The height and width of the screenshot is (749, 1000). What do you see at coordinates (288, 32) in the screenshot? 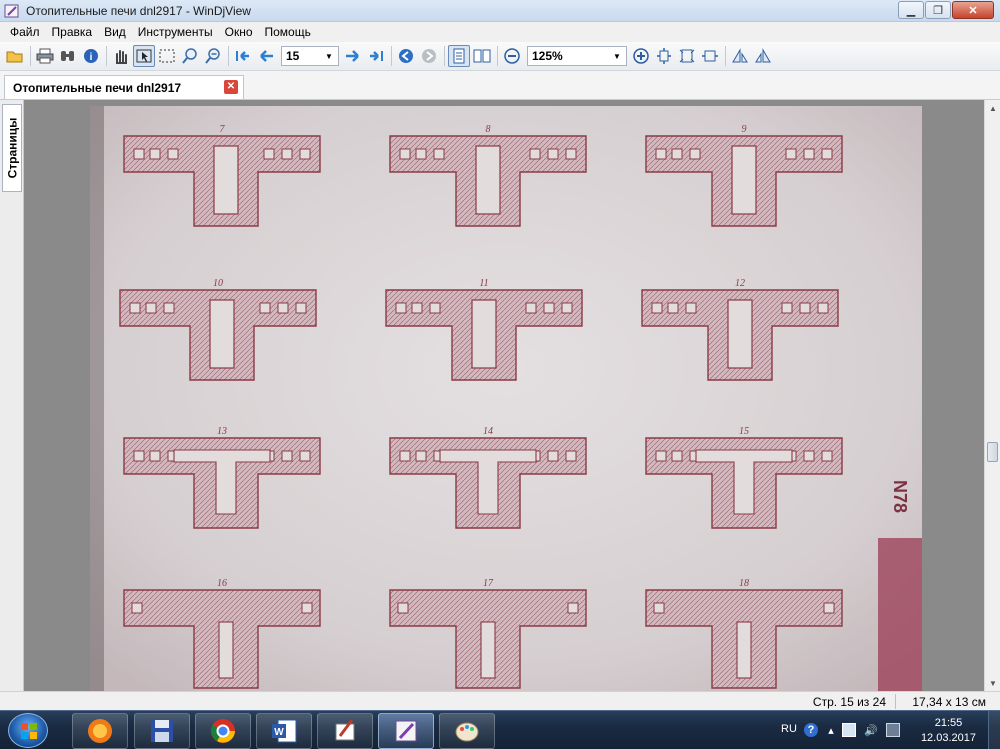
I see `menu-help: Помощь` at bounding box center [288, 32].